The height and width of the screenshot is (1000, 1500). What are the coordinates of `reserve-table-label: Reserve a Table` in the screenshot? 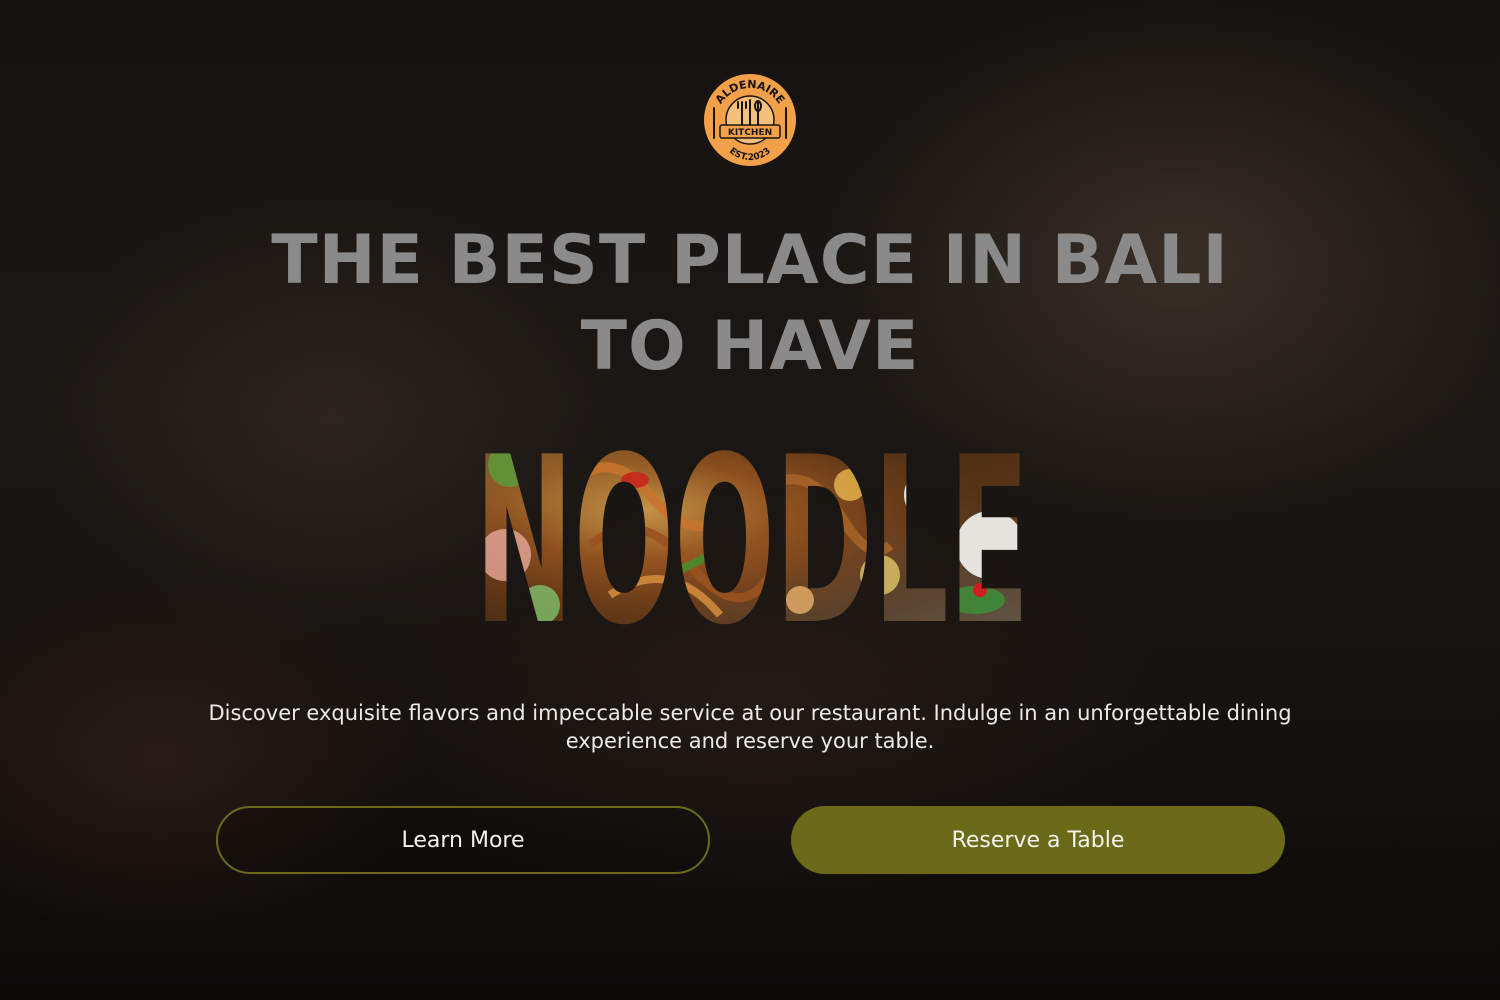 It's located at (1038, 840).